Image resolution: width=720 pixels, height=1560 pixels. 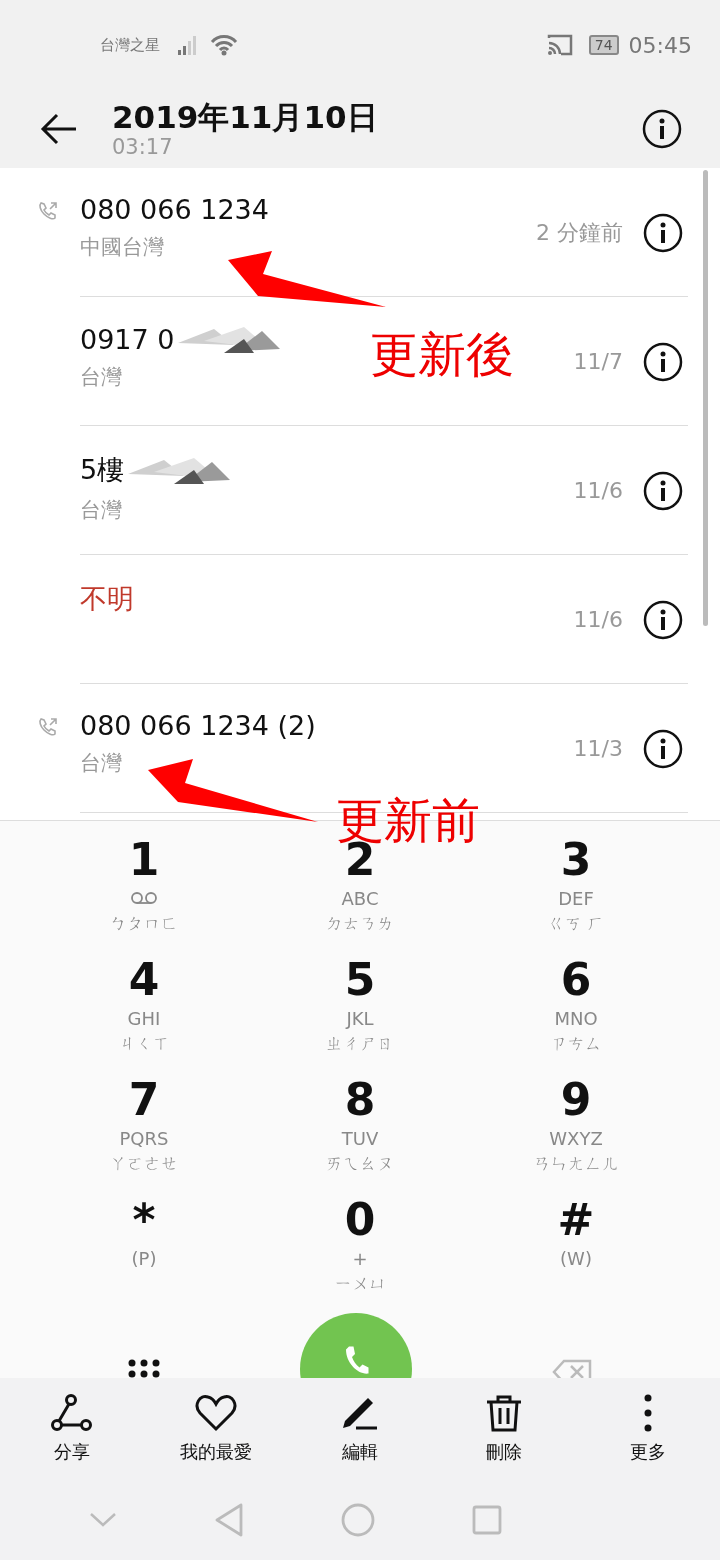 What do you see at coordinates (144, 1259) in the screenshot?
I see `key-letters: (P)` at bounding box center [144, 1259].